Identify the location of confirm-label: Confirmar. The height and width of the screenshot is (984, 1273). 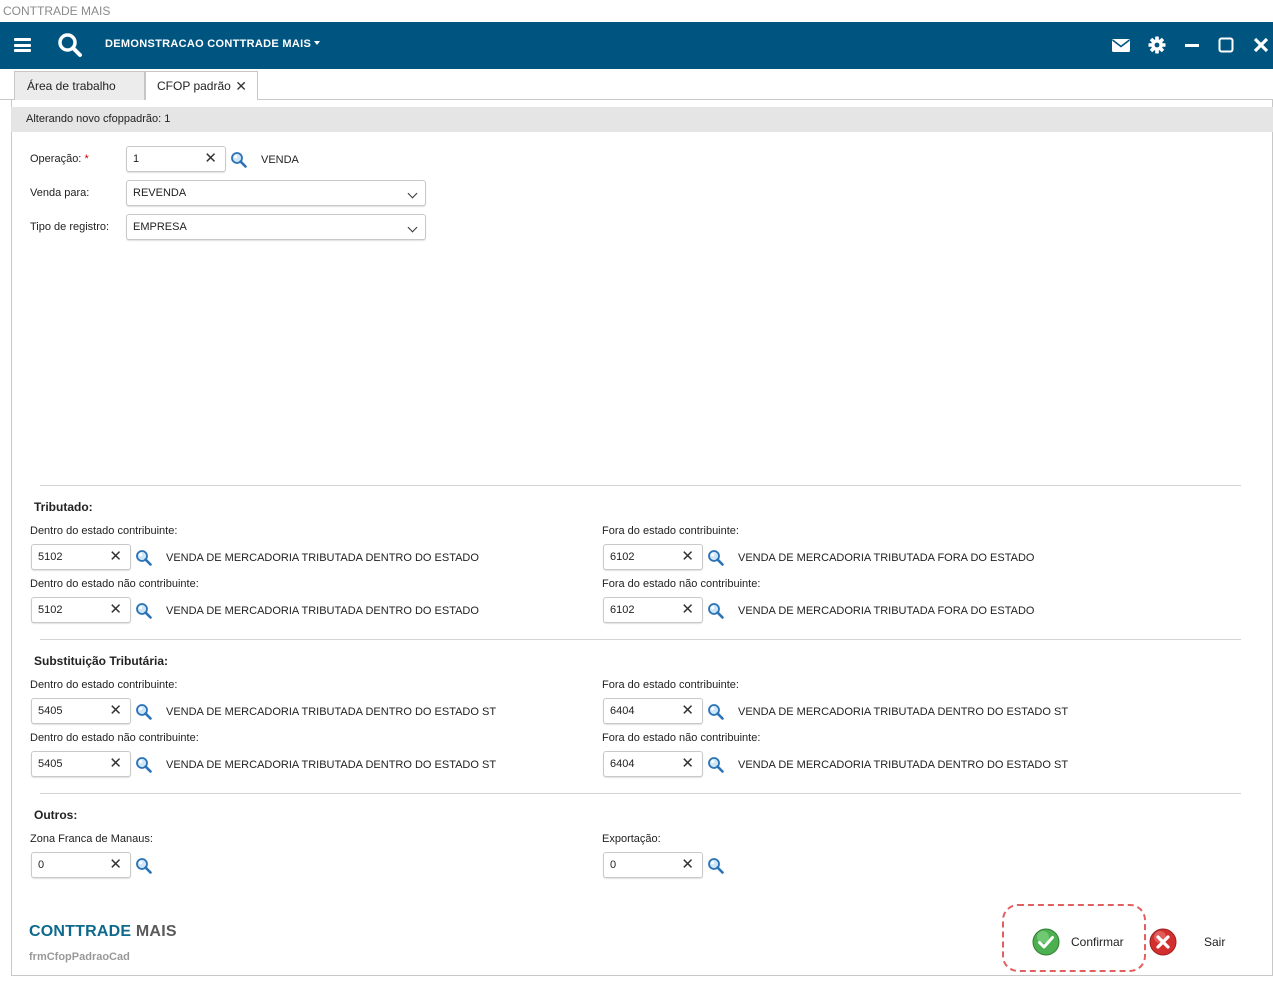
(1097, 942).